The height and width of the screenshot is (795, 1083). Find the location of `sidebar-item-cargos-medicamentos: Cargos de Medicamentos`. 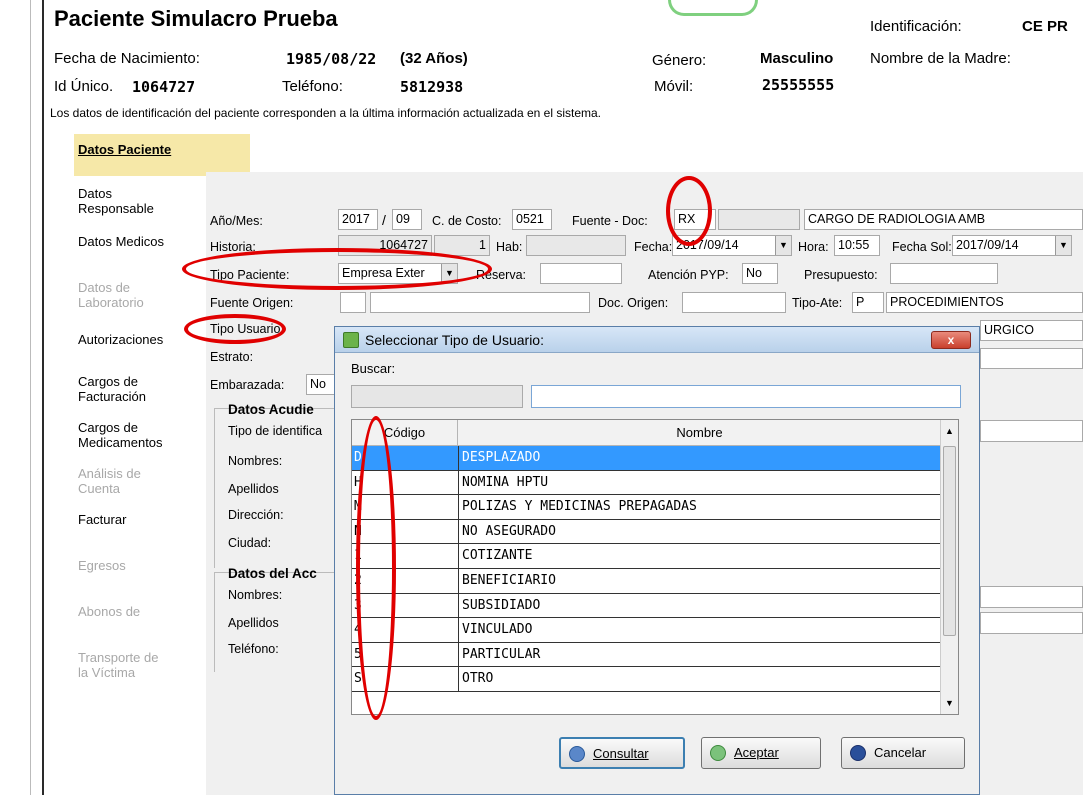

sidebar-item-cargos-medicamentos: Cargos de Medicamentos is located at coordinates (120, 435).